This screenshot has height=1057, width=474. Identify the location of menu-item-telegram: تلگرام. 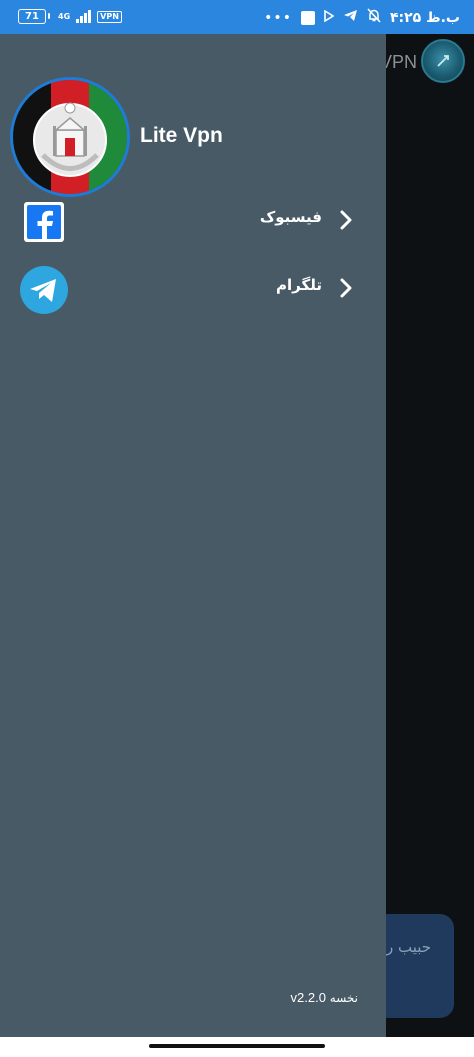
(193, 288).